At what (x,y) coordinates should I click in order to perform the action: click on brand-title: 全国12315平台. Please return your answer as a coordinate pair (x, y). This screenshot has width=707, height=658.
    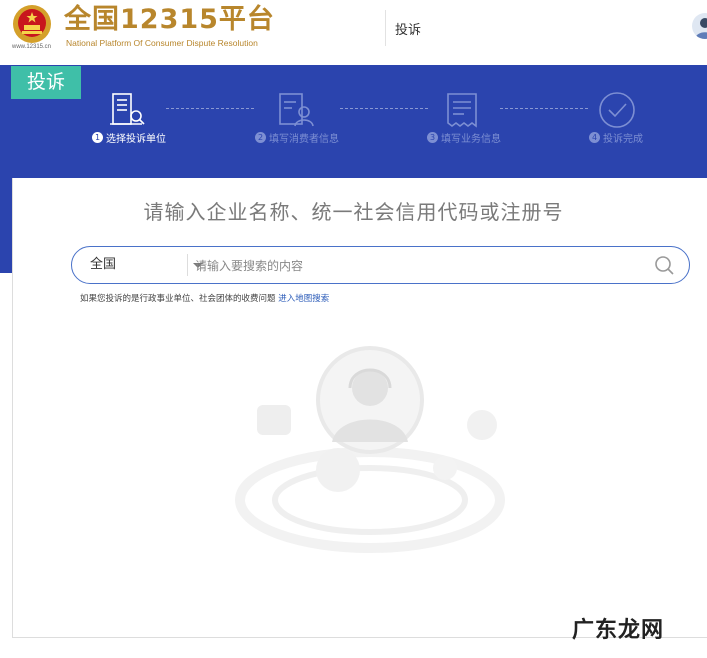
    Looking at the image, I should click on (169, 20).